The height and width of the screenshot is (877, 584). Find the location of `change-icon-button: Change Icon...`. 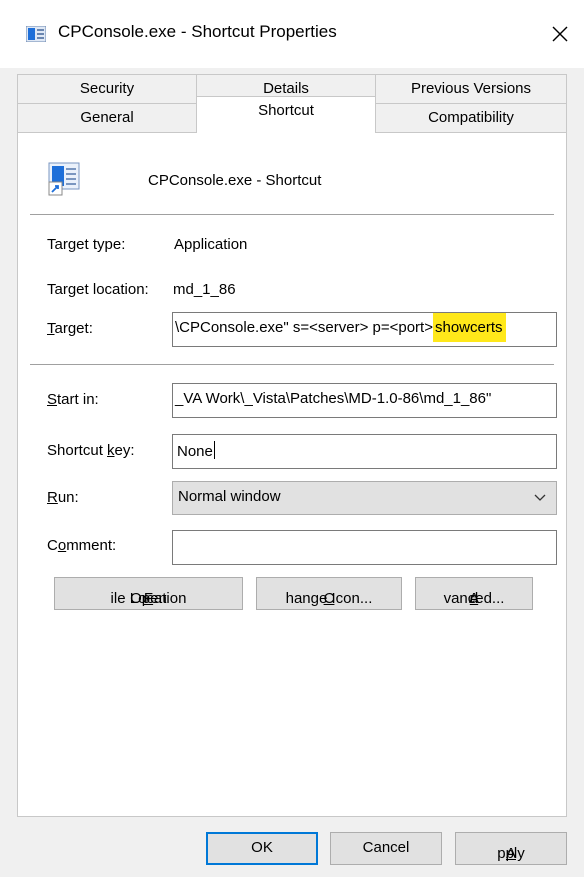

change-icon-button: Change Icon... is located at coordinates (329, 593).